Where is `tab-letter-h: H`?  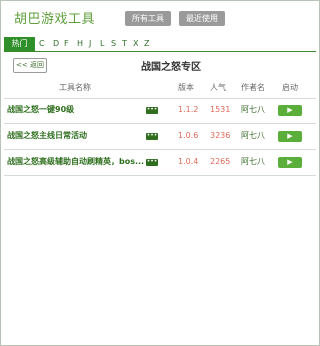
tab-letter-h: H is located at coordinates (80, 44).